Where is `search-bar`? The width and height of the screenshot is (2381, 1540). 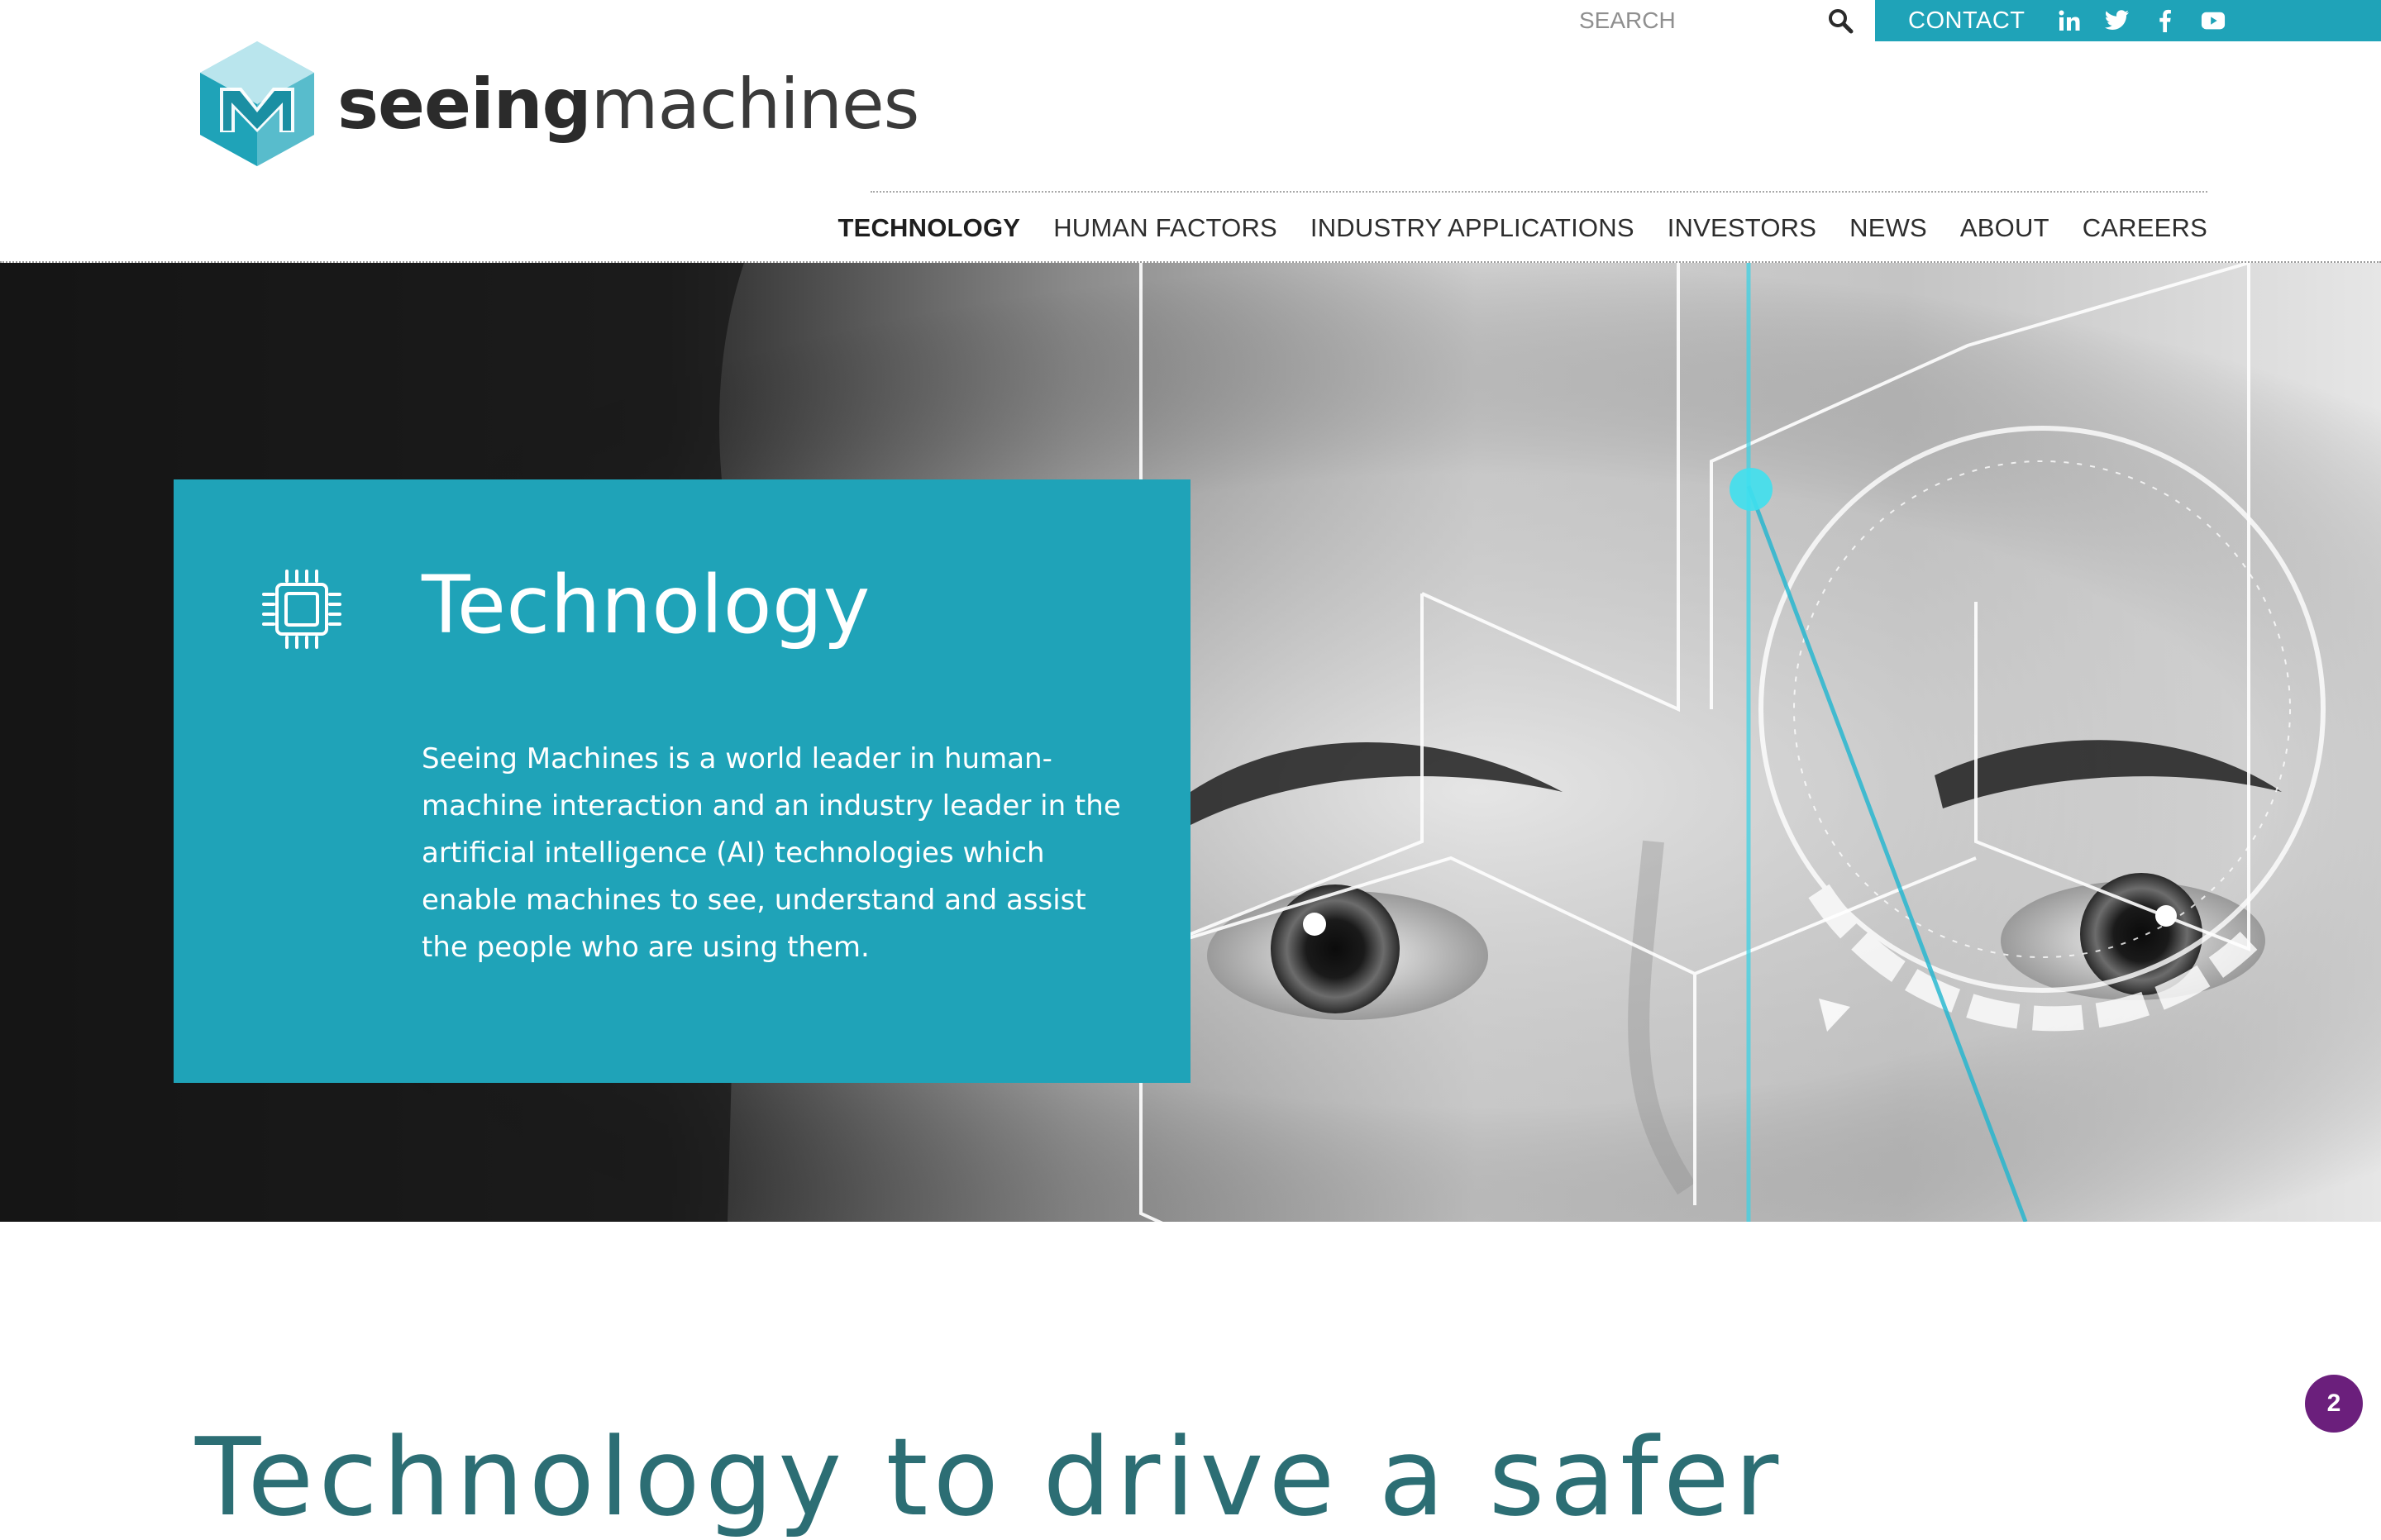 search-bar is located at coordinates (1718, 21).